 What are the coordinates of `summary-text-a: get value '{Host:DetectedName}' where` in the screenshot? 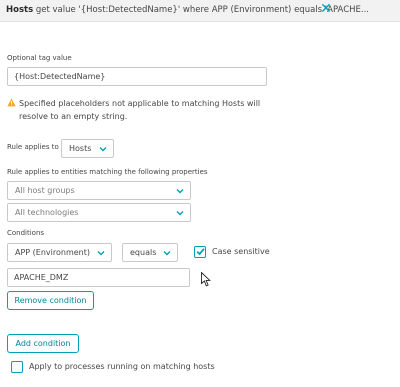 It's located at (122, 10).